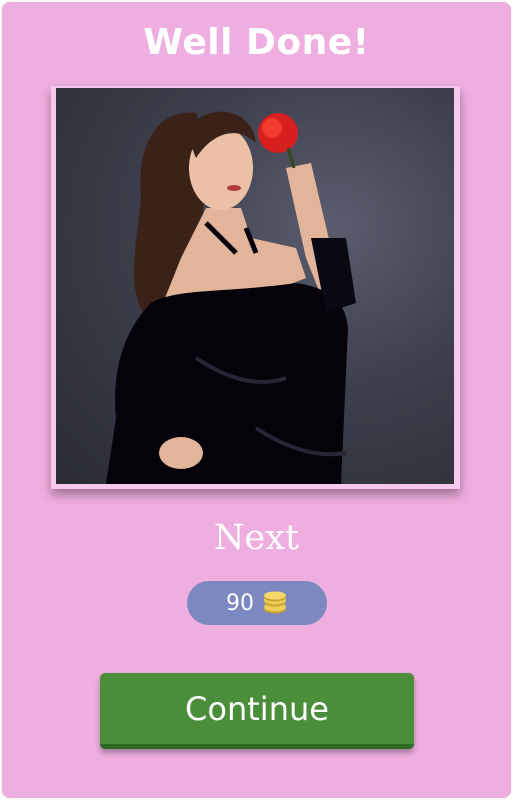 The height and width of the screenshot is (800, 515). What do you see at coordinates (256, 42) in the screenshot?
I see `page-title: Well Done!` at bounding box center [256, 42].